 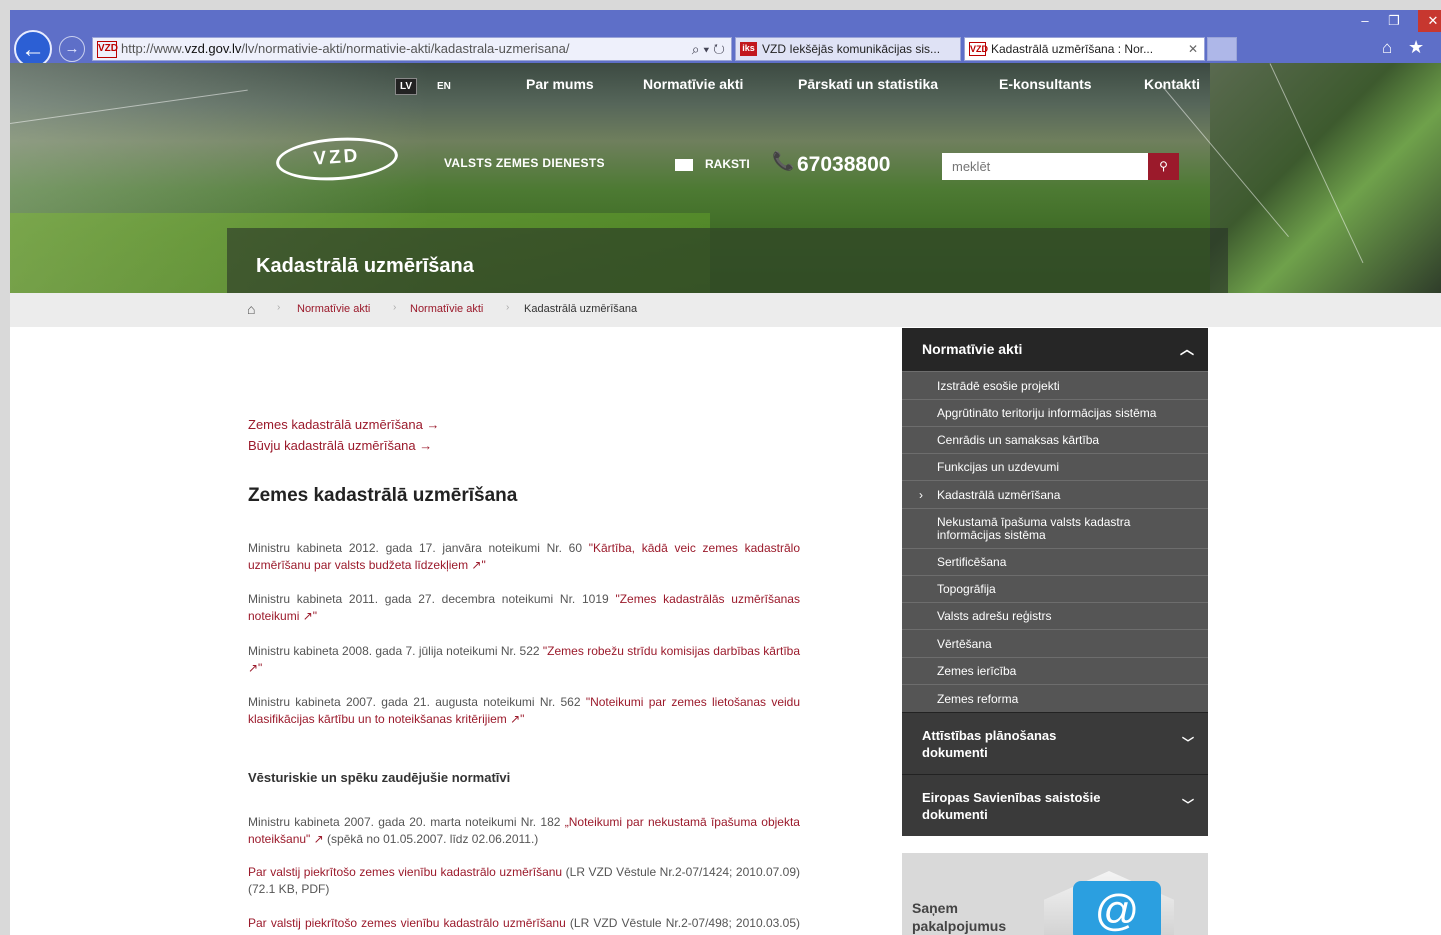 What do you see at coordinates (1429, 21) in the screenshot?
I see `close-window-button: ✕` at bounding box center [1429, 21].